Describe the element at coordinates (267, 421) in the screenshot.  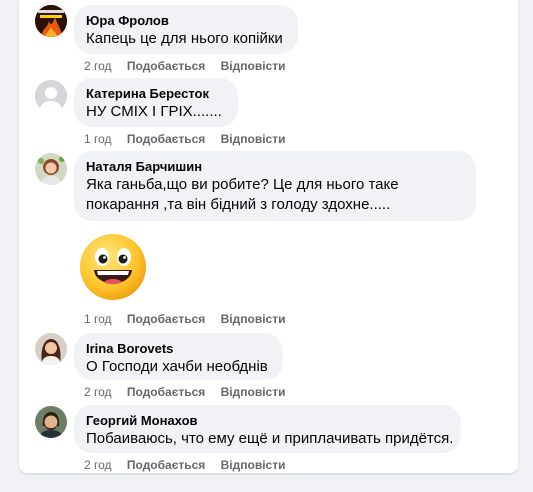
I see `comment-author: Георгий Монахов` at that location.